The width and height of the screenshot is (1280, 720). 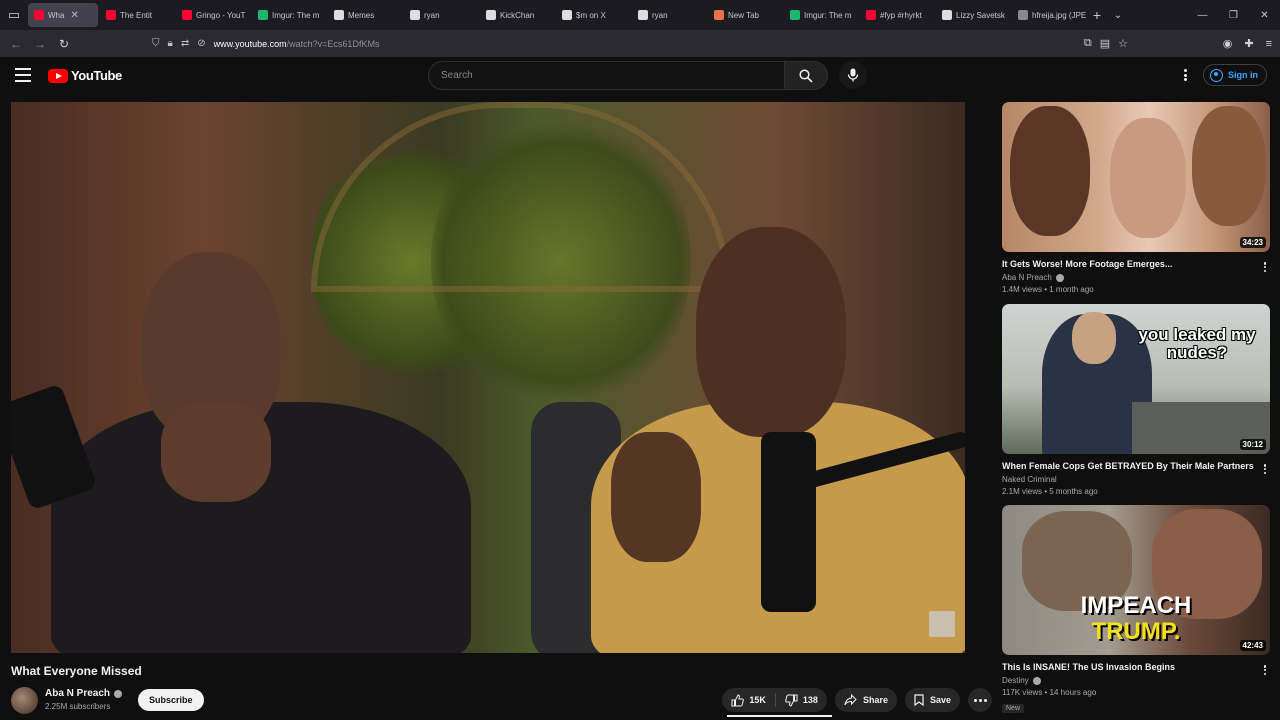 I want to click on more-actions-button, so click(x=980, y=700).